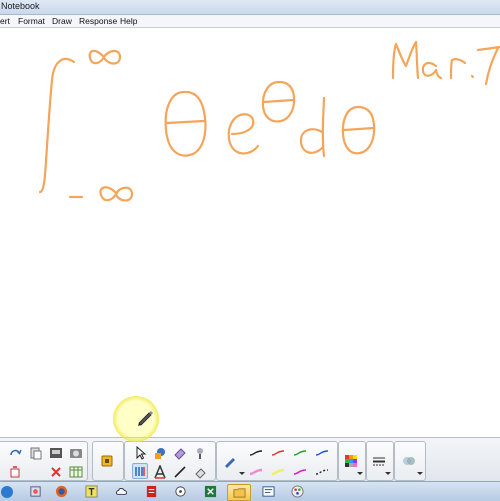  I want to click on cursor-select-icon, so click(140, 453).